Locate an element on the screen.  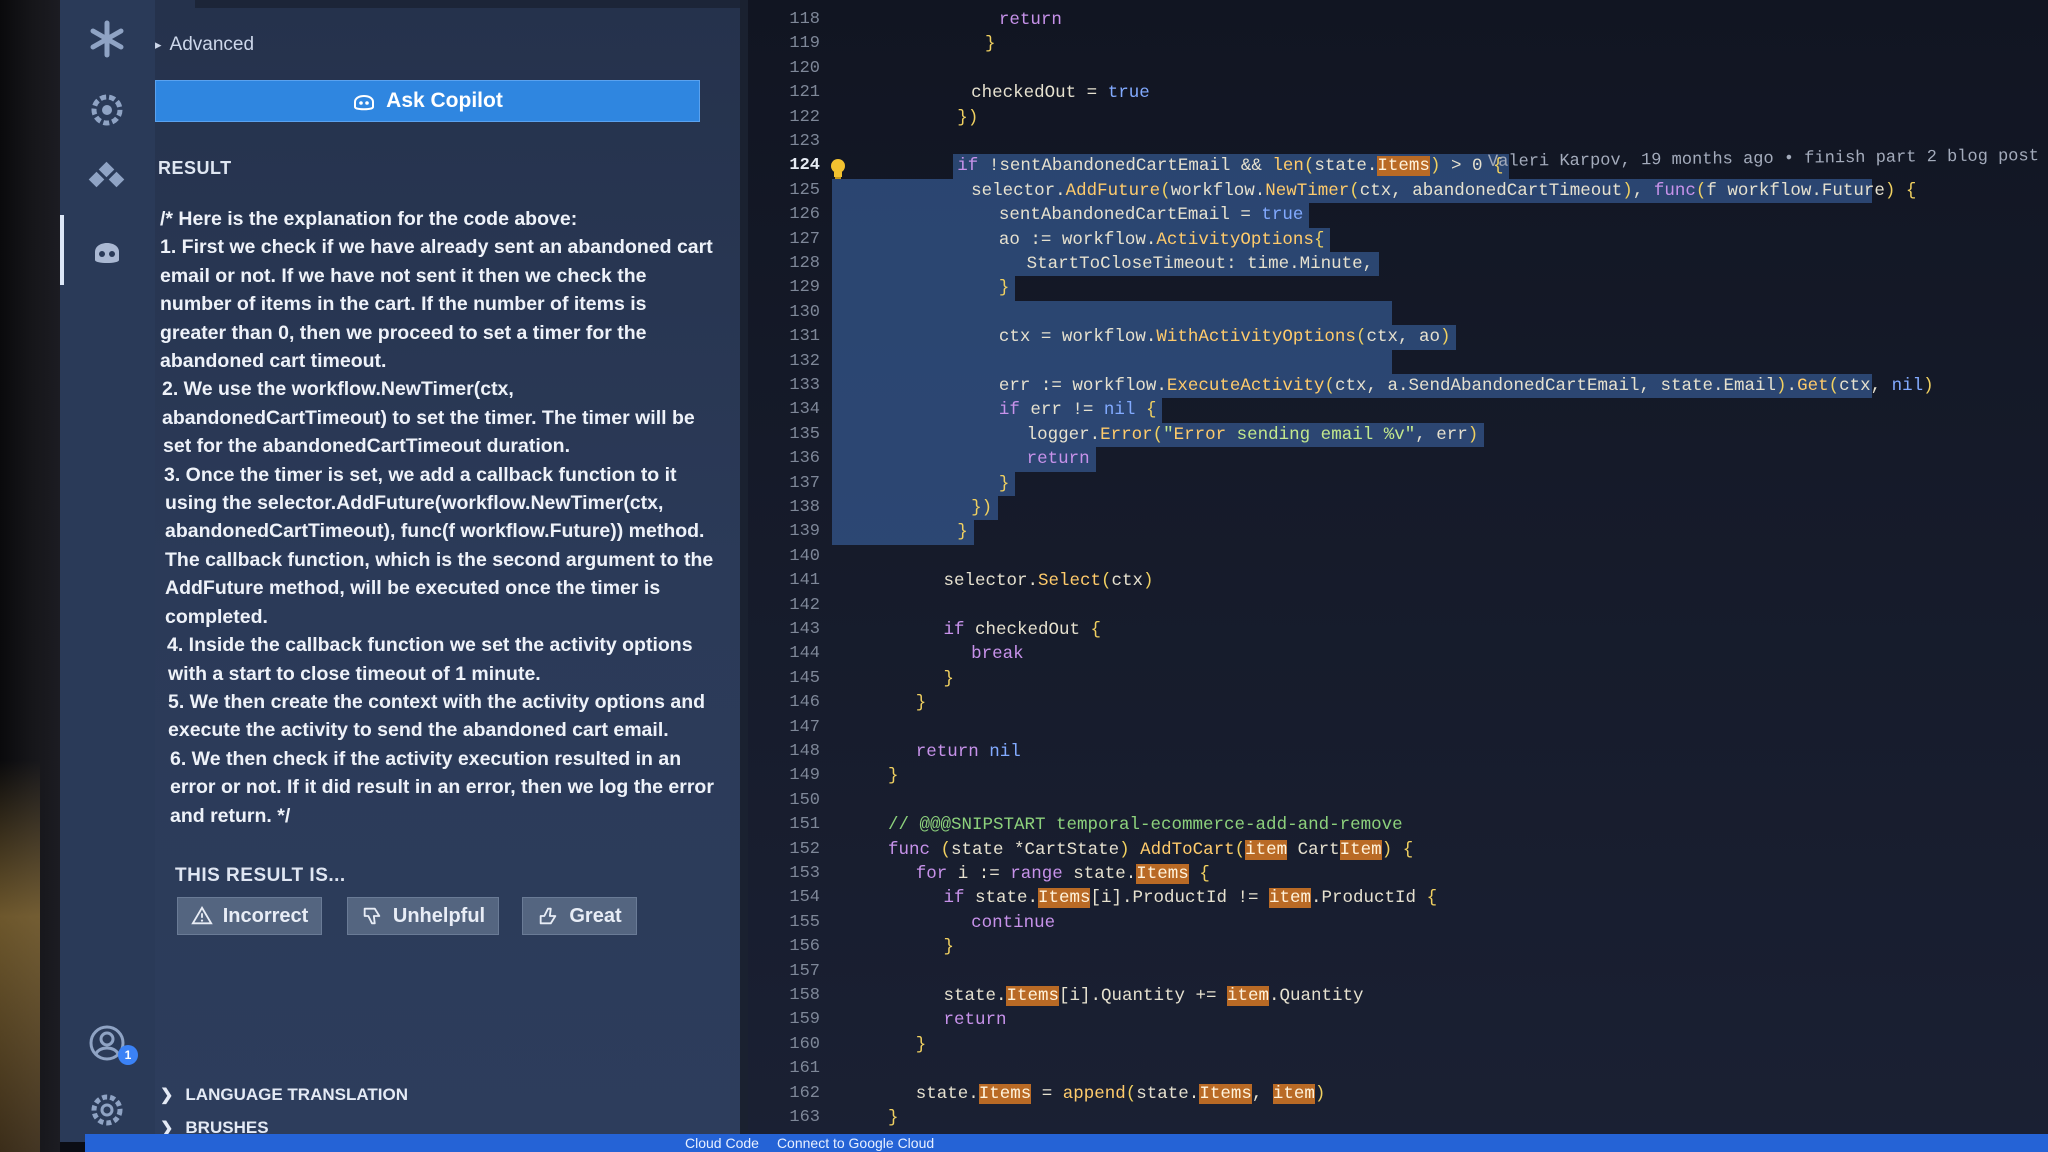
code-line: ao := workflow.ActivityOptions{ is located at coordinates (1161, 239).